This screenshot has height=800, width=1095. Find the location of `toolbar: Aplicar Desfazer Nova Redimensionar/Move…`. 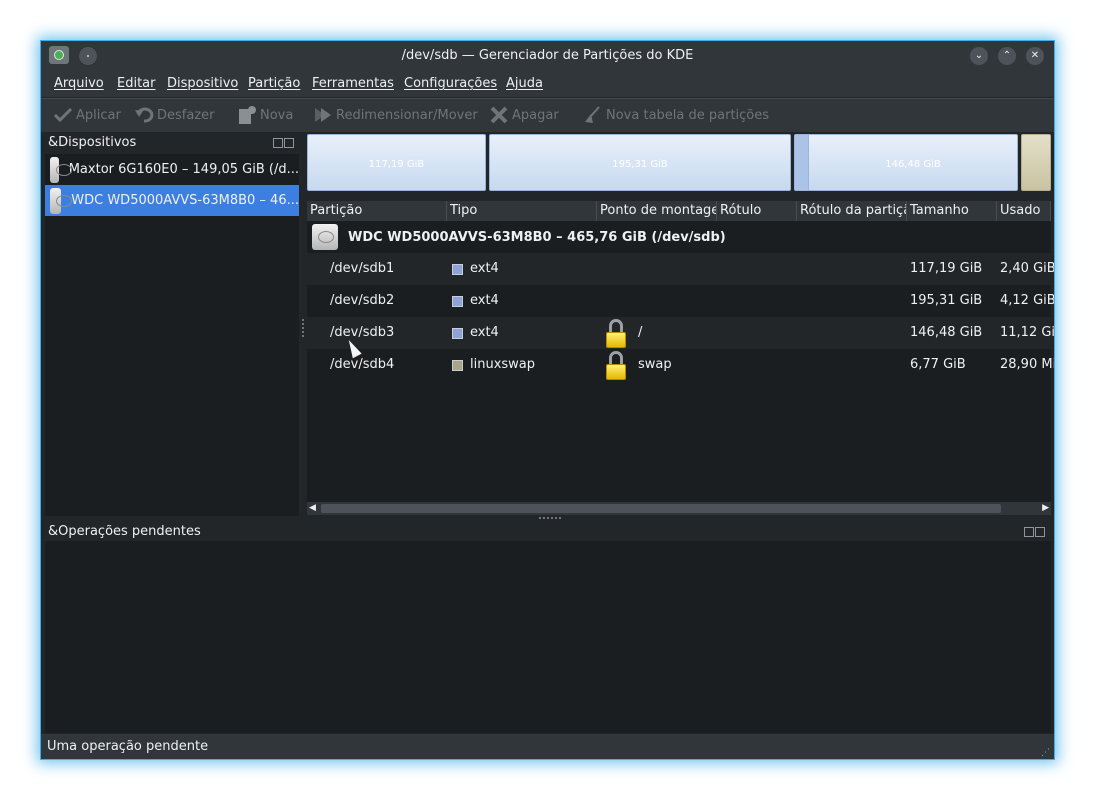

toolbar: Aplicar Desfazer Nova Redimensionar/Move… is located at coordinates (547, 115).